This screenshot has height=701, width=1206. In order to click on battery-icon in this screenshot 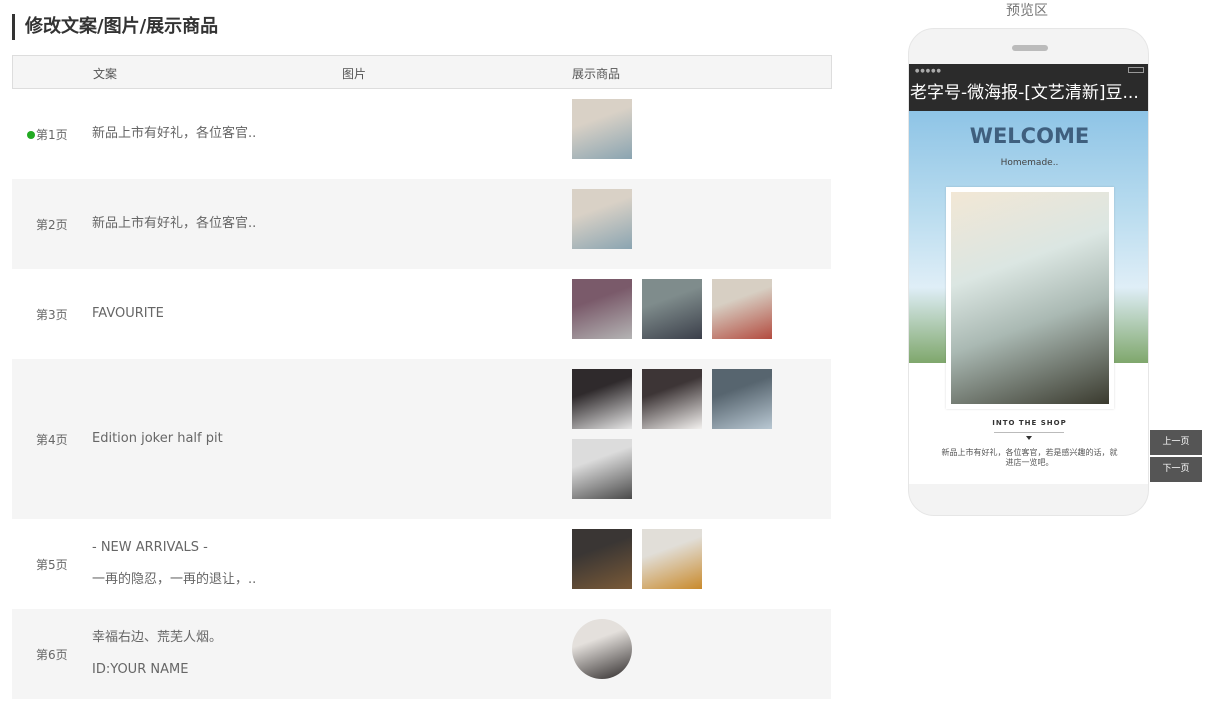, I will do `click(1136, 70)`.